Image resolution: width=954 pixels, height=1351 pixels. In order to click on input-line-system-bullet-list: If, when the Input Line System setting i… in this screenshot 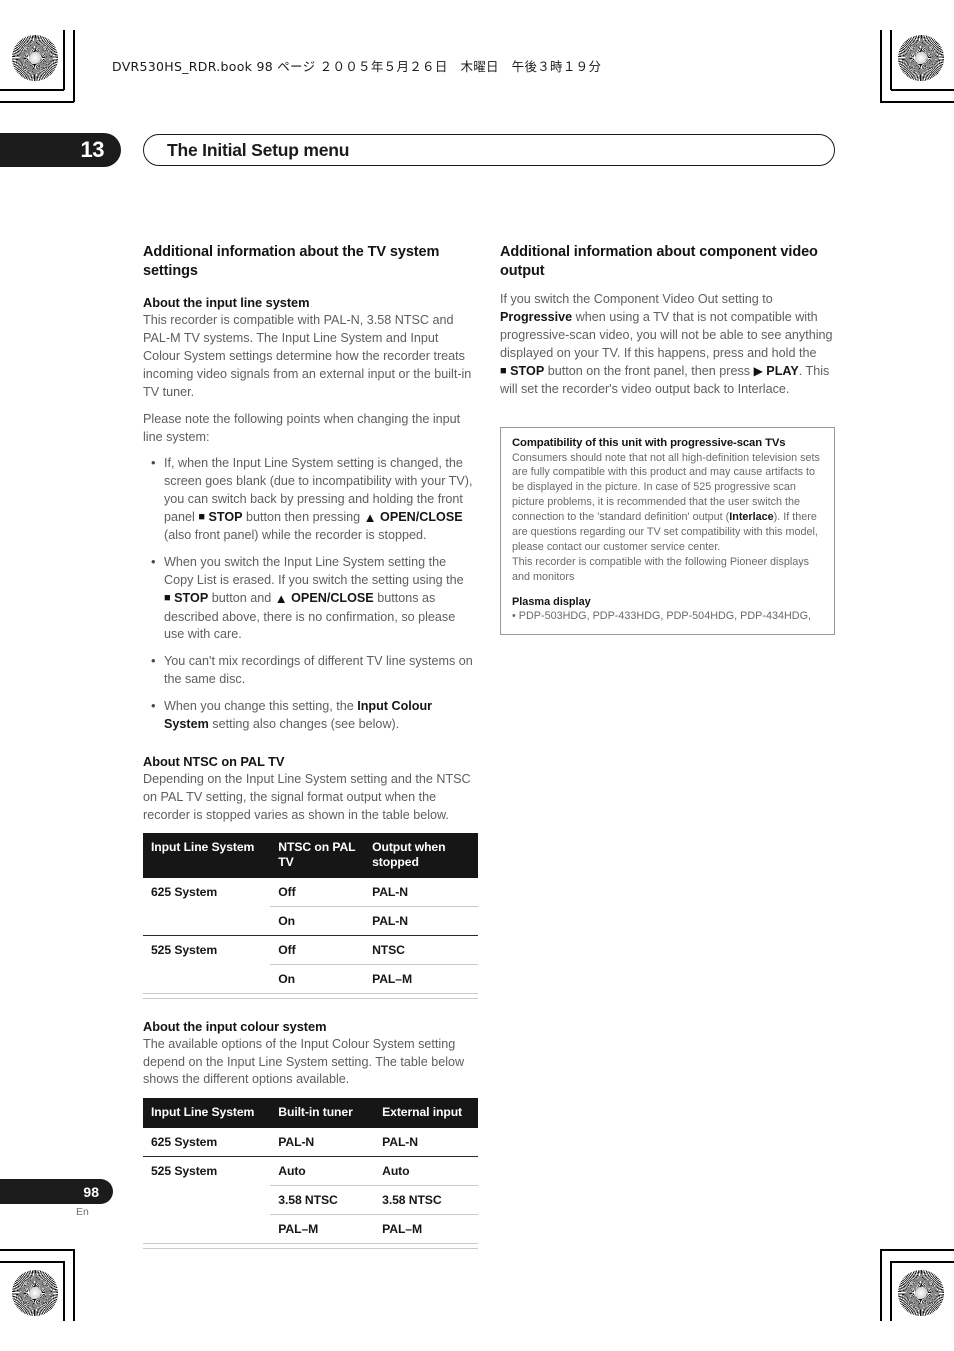, I will do `click(310, 594)`.